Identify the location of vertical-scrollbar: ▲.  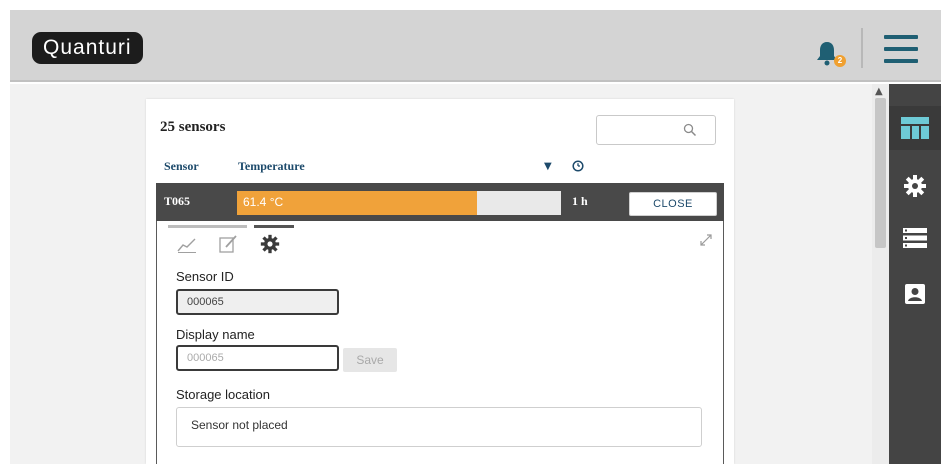
(880, 274).